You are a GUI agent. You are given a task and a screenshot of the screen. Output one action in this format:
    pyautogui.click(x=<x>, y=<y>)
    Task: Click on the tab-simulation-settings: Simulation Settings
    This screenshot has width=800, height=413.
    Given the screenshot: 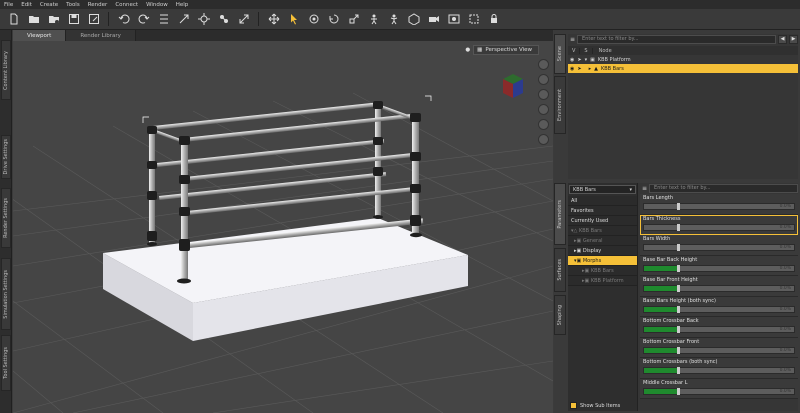 What is the action you would take?
    pyautogui.click(x=6, y=294)
    